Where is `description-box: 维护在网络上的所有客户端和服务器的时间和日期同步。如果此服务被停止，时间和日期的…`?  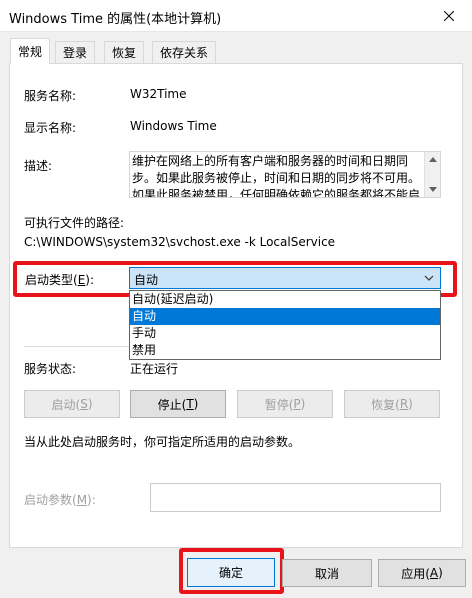 description-box: 维护在网络上的所有客户端和服务器的时间和日期同步。如果此服务被停止，时间和日期的… is located at coordinates (285, 174).